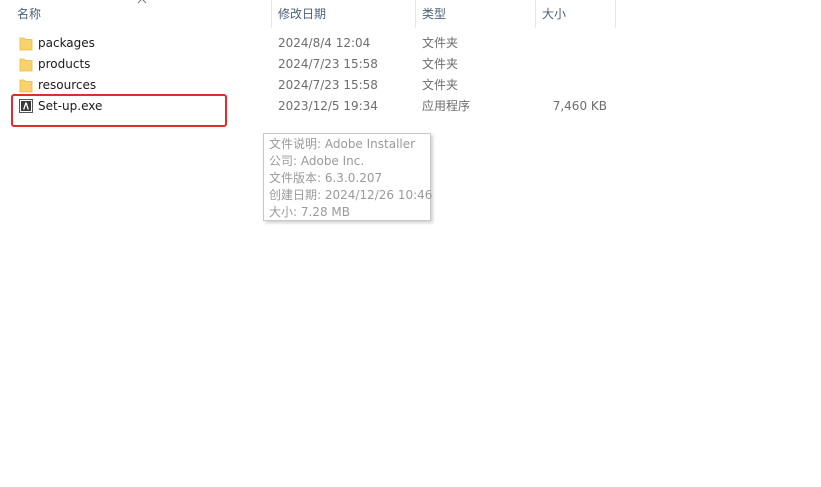 The height and width of the screenshot is (487, 821). I want to click on tooltip-version: 文件版本: 6.3.0.207, so click(326, 178).